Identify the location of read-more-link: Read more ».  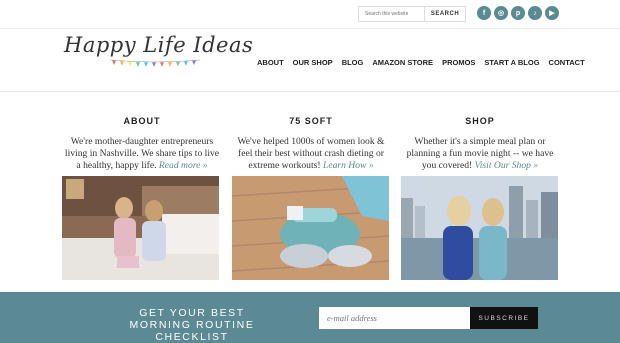
(183, 165).